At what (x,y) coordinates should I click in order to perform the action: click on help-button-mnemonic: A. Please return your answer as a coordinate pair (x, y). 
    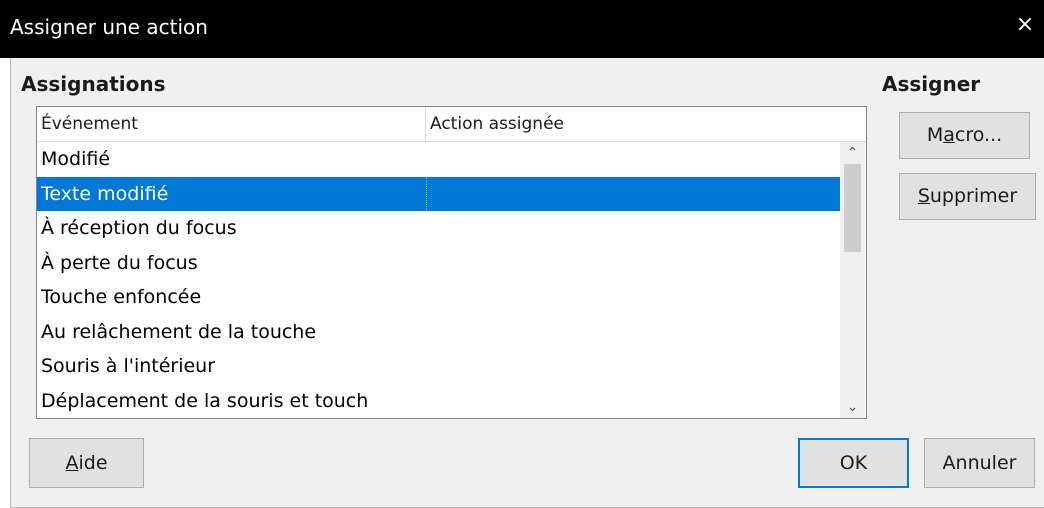
    Looking at the image, I should click on (72, 463).